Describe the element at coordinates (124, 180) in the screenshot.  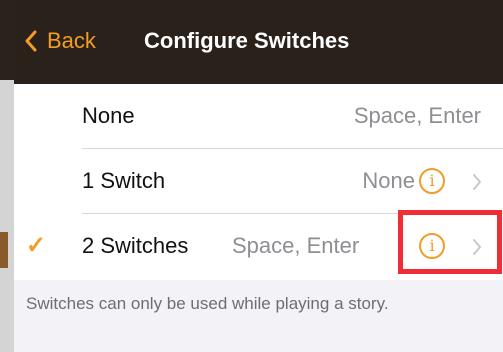
I see `switch-option-label: 1 Switch` at that location.